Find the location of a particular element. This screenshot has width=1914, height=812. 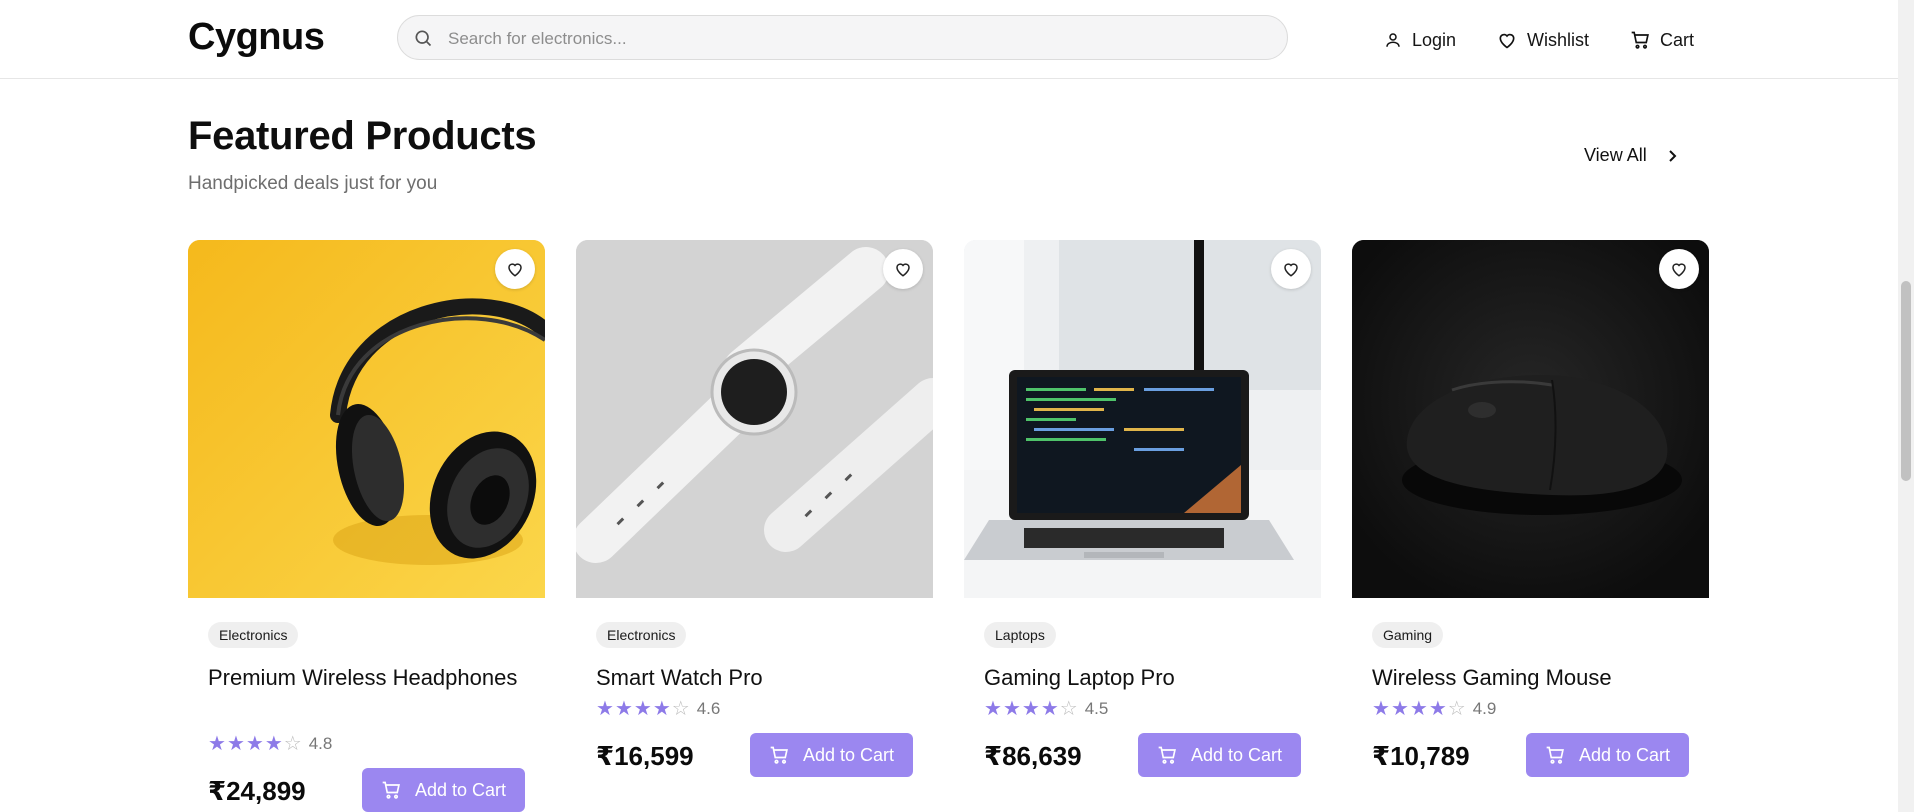

view-all-link: View All is located at coordinates (1631, 155).